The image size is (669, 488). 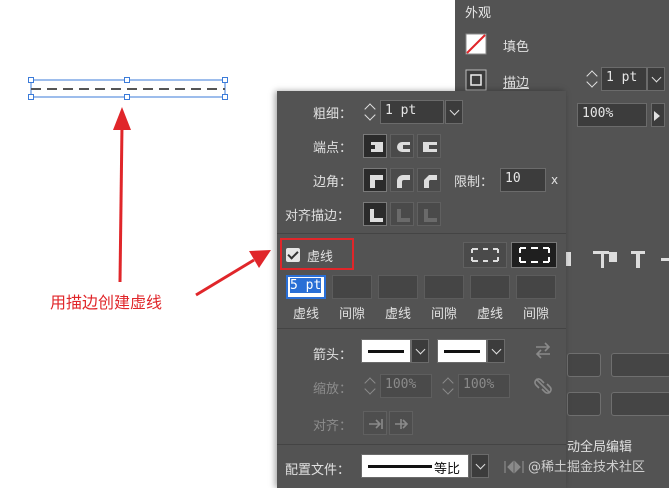 I want to click on round-cap-button, so click(x=402, y=146).